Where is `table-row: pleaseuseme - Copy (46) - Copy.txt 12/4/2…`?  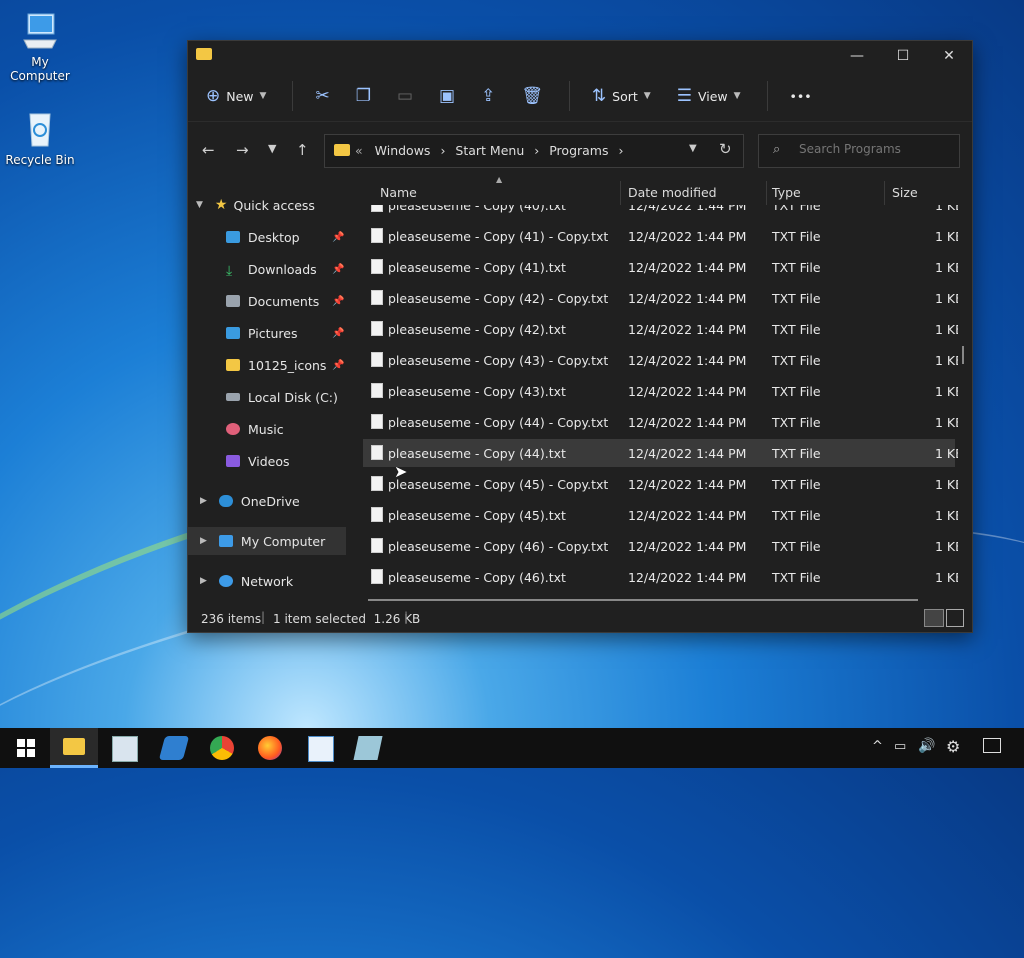
table-row: pleaseuseme - Copy (46) - Copy.txt 12/4/2… is located at coordinates (660, 546).